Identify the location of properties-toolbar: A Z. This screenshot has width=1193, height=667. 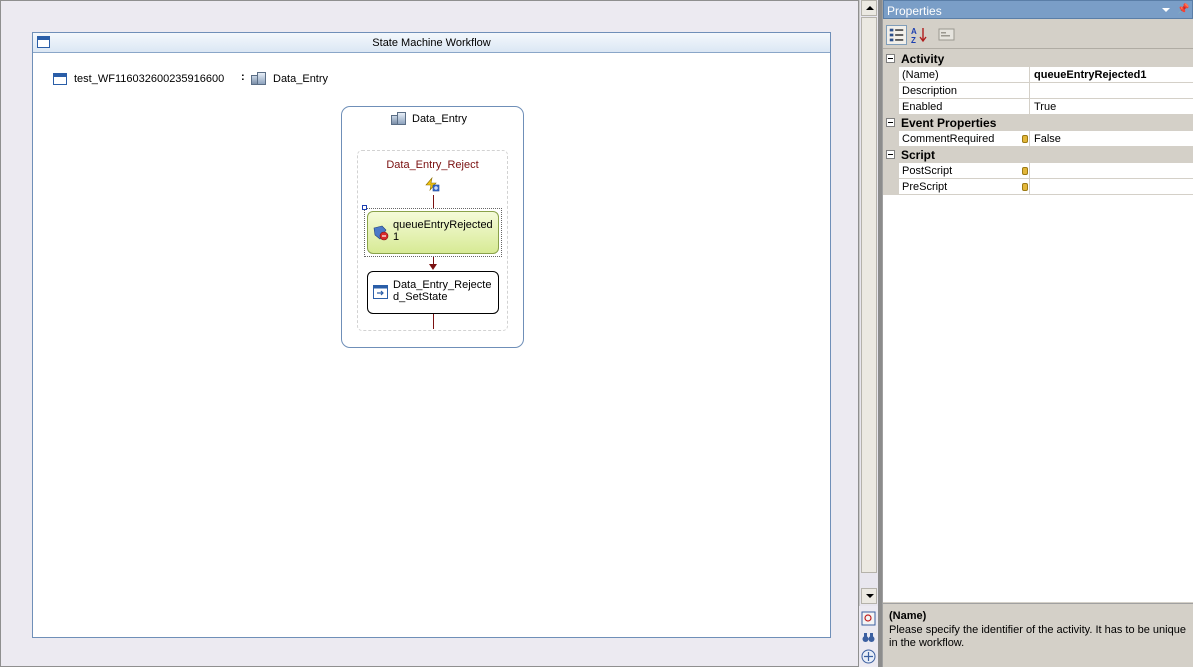
(1038, 34).